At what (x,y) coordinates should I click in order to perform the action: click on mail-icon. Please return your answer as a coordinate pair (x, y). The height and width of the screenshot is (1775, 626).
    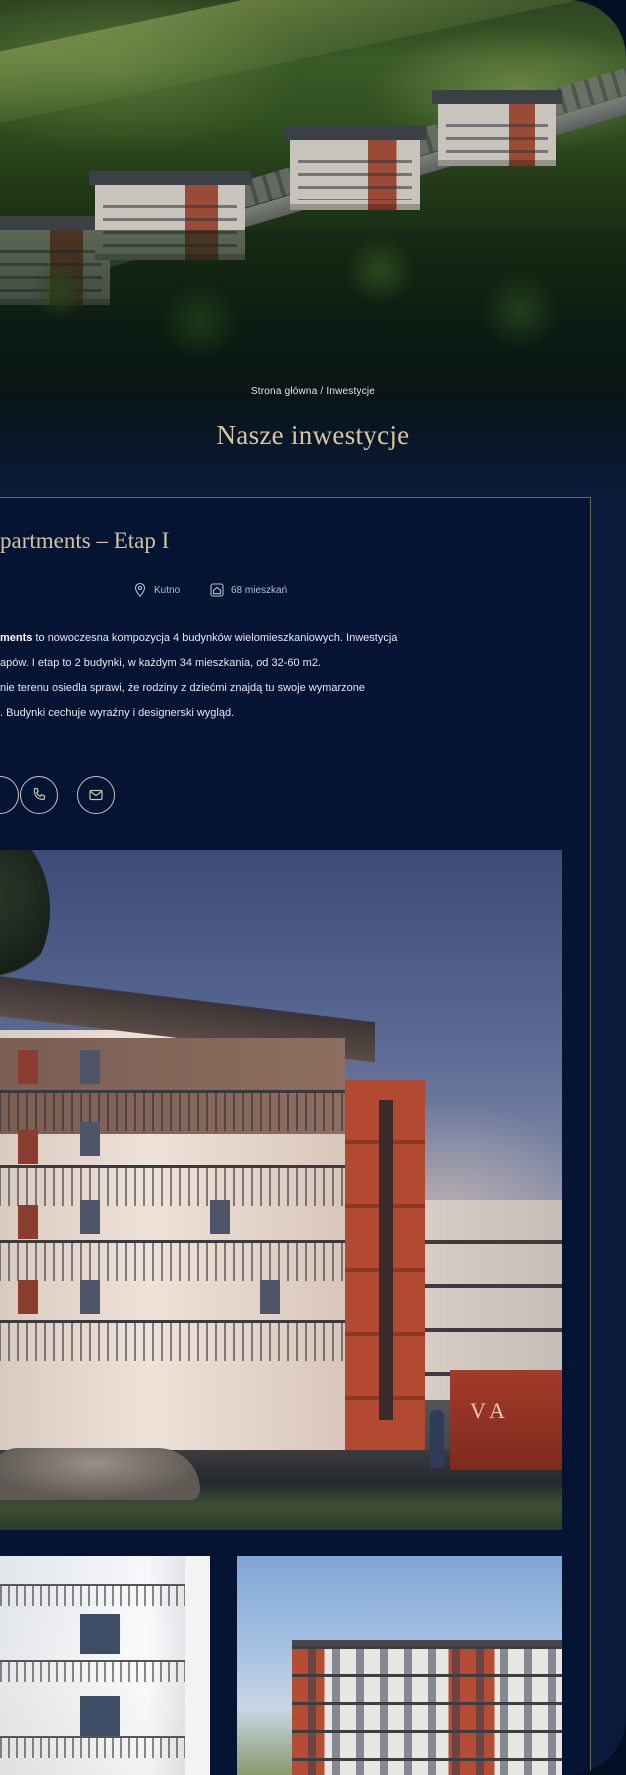
    Looking at the image, I should click on (96, 795).